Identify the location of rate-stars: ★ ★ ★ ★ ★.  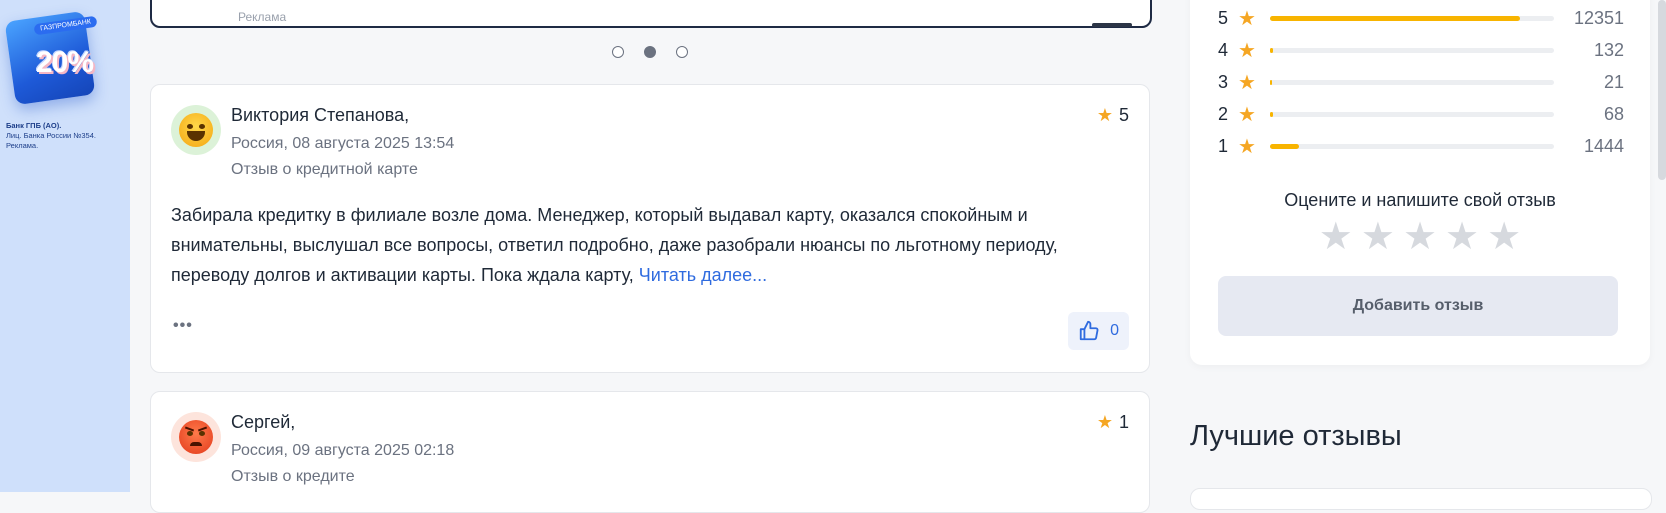
(1420, 237).